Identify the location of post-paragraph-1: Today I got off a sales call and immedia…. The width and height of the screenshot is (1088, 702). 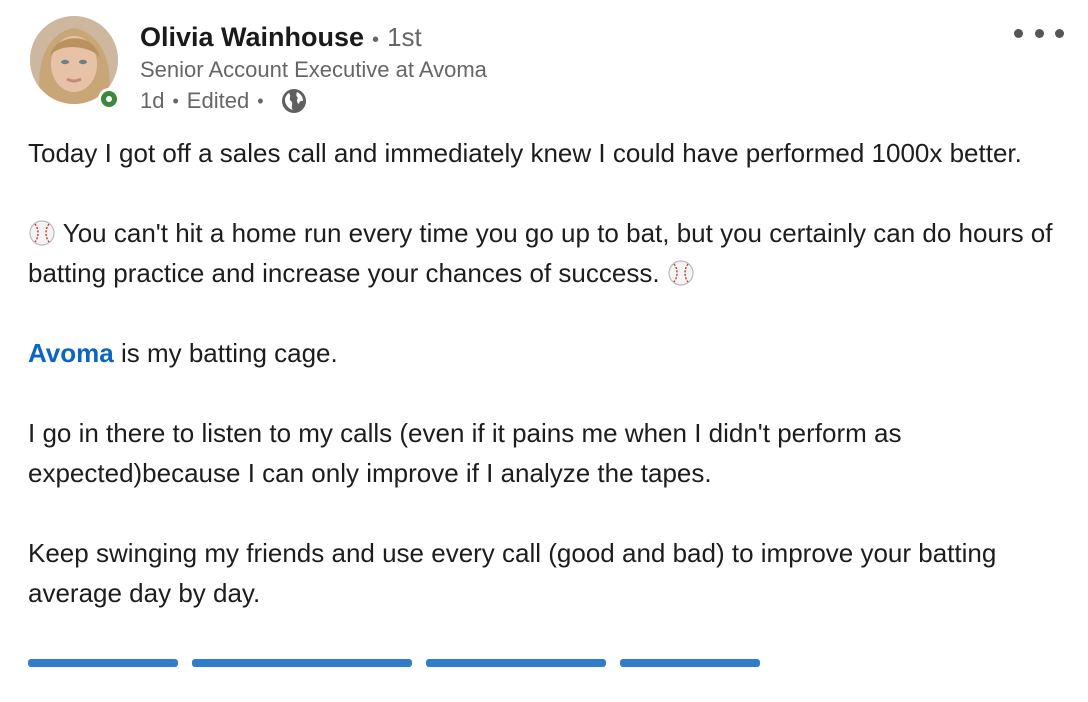
(525, 153).